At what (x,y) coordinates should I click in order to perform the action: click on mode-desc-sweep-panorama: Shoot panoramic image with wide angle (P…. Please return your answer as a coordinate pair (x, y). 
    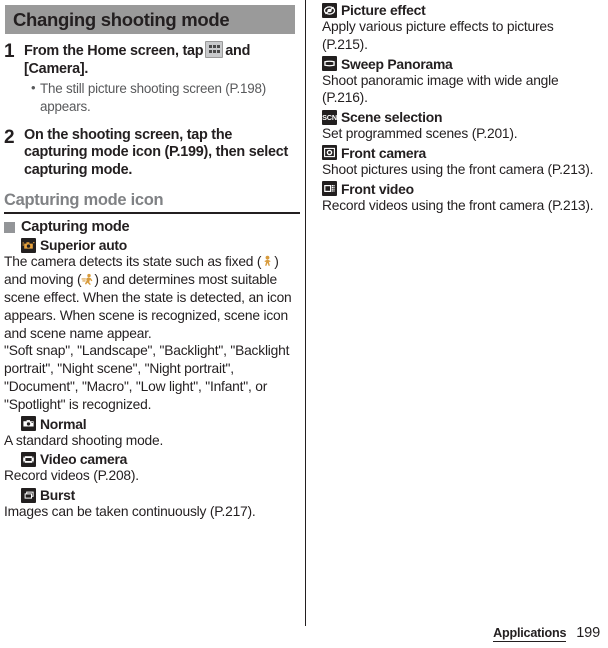
    Looking at the image, I should click on (440, 89).